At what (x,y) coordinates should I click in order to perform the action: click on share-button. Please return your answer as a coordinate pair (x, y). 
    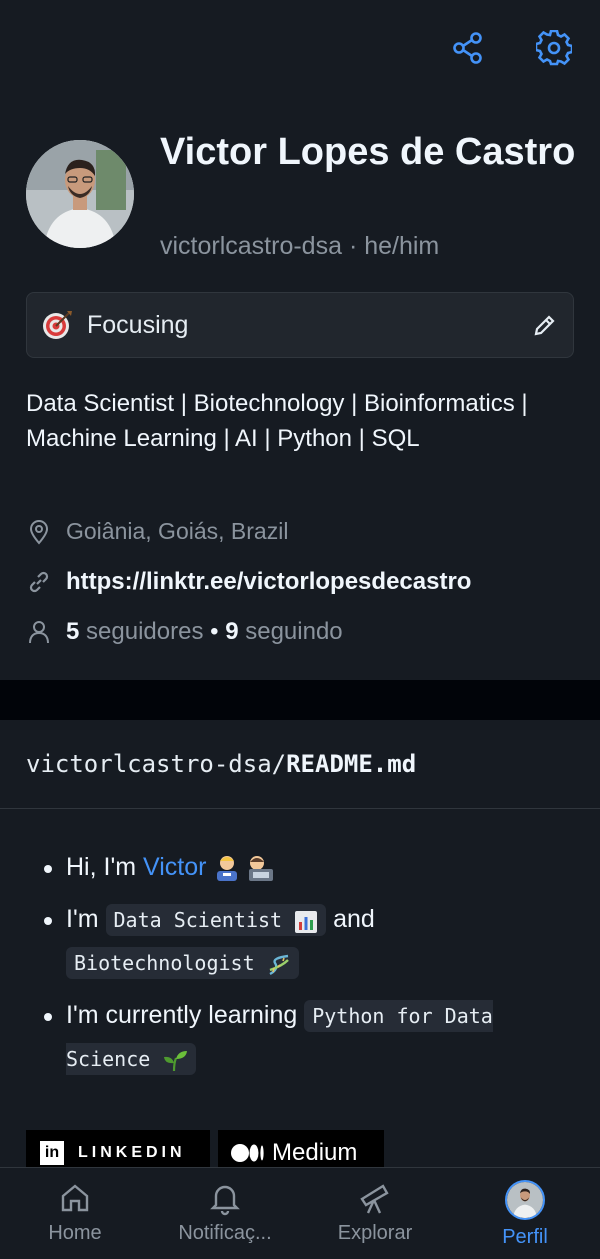
    Looking at the image, I should click on (468, 48).